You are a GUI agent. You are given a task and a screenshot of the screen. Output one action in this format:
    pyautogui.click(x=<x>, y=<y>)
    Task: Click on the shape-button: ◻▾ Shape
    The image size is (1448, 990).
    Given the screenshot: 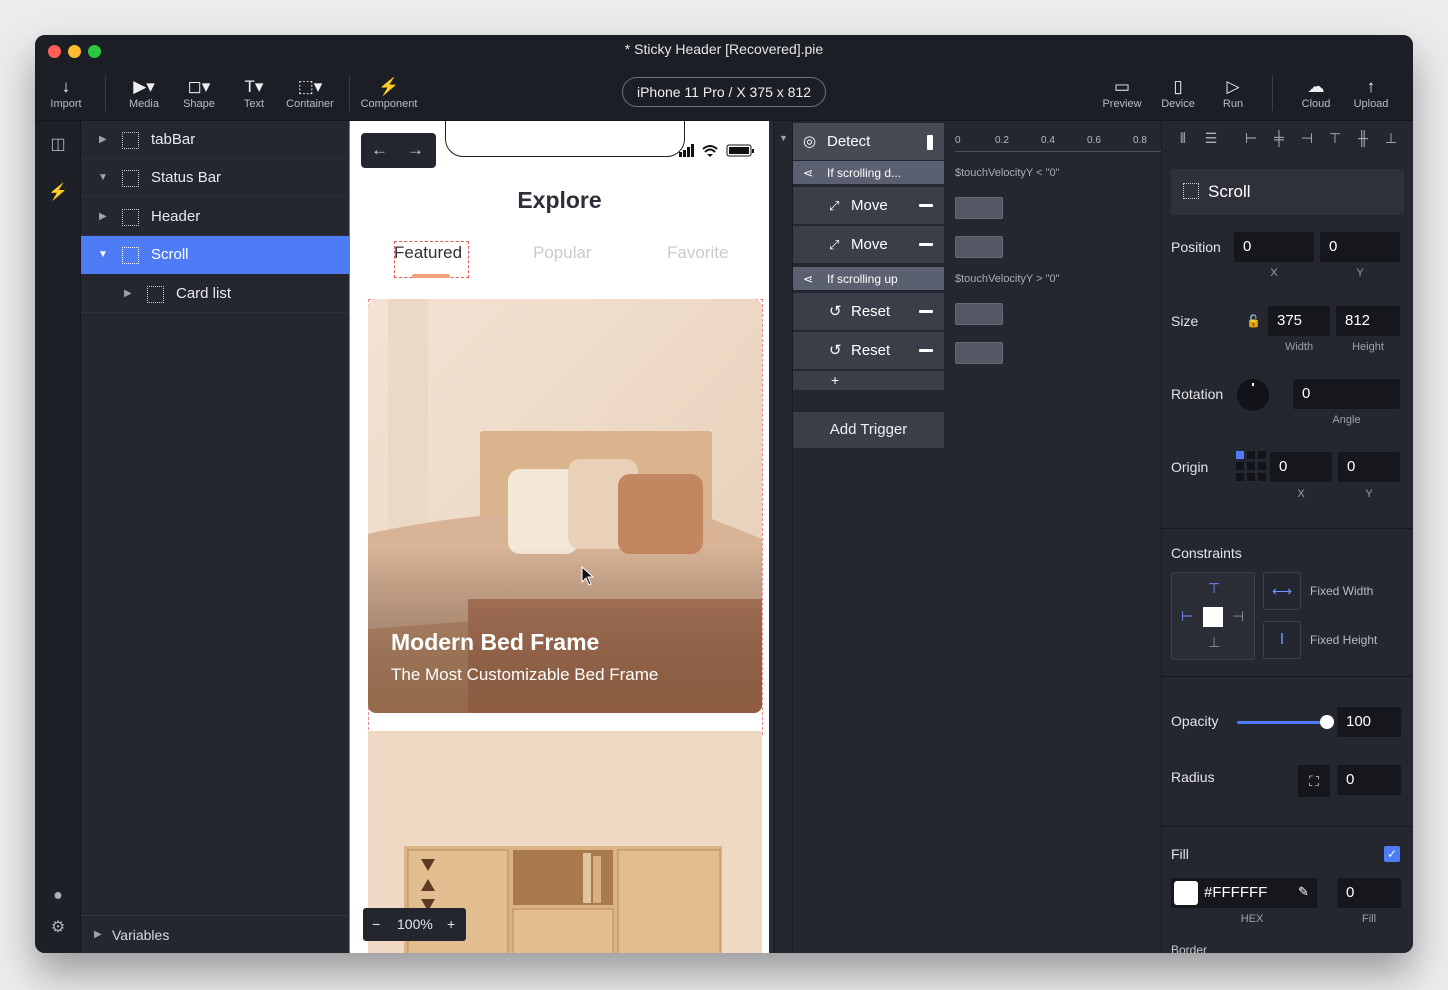 What is the action you would take?
    pyautogui.click(x=199, y=93)
    